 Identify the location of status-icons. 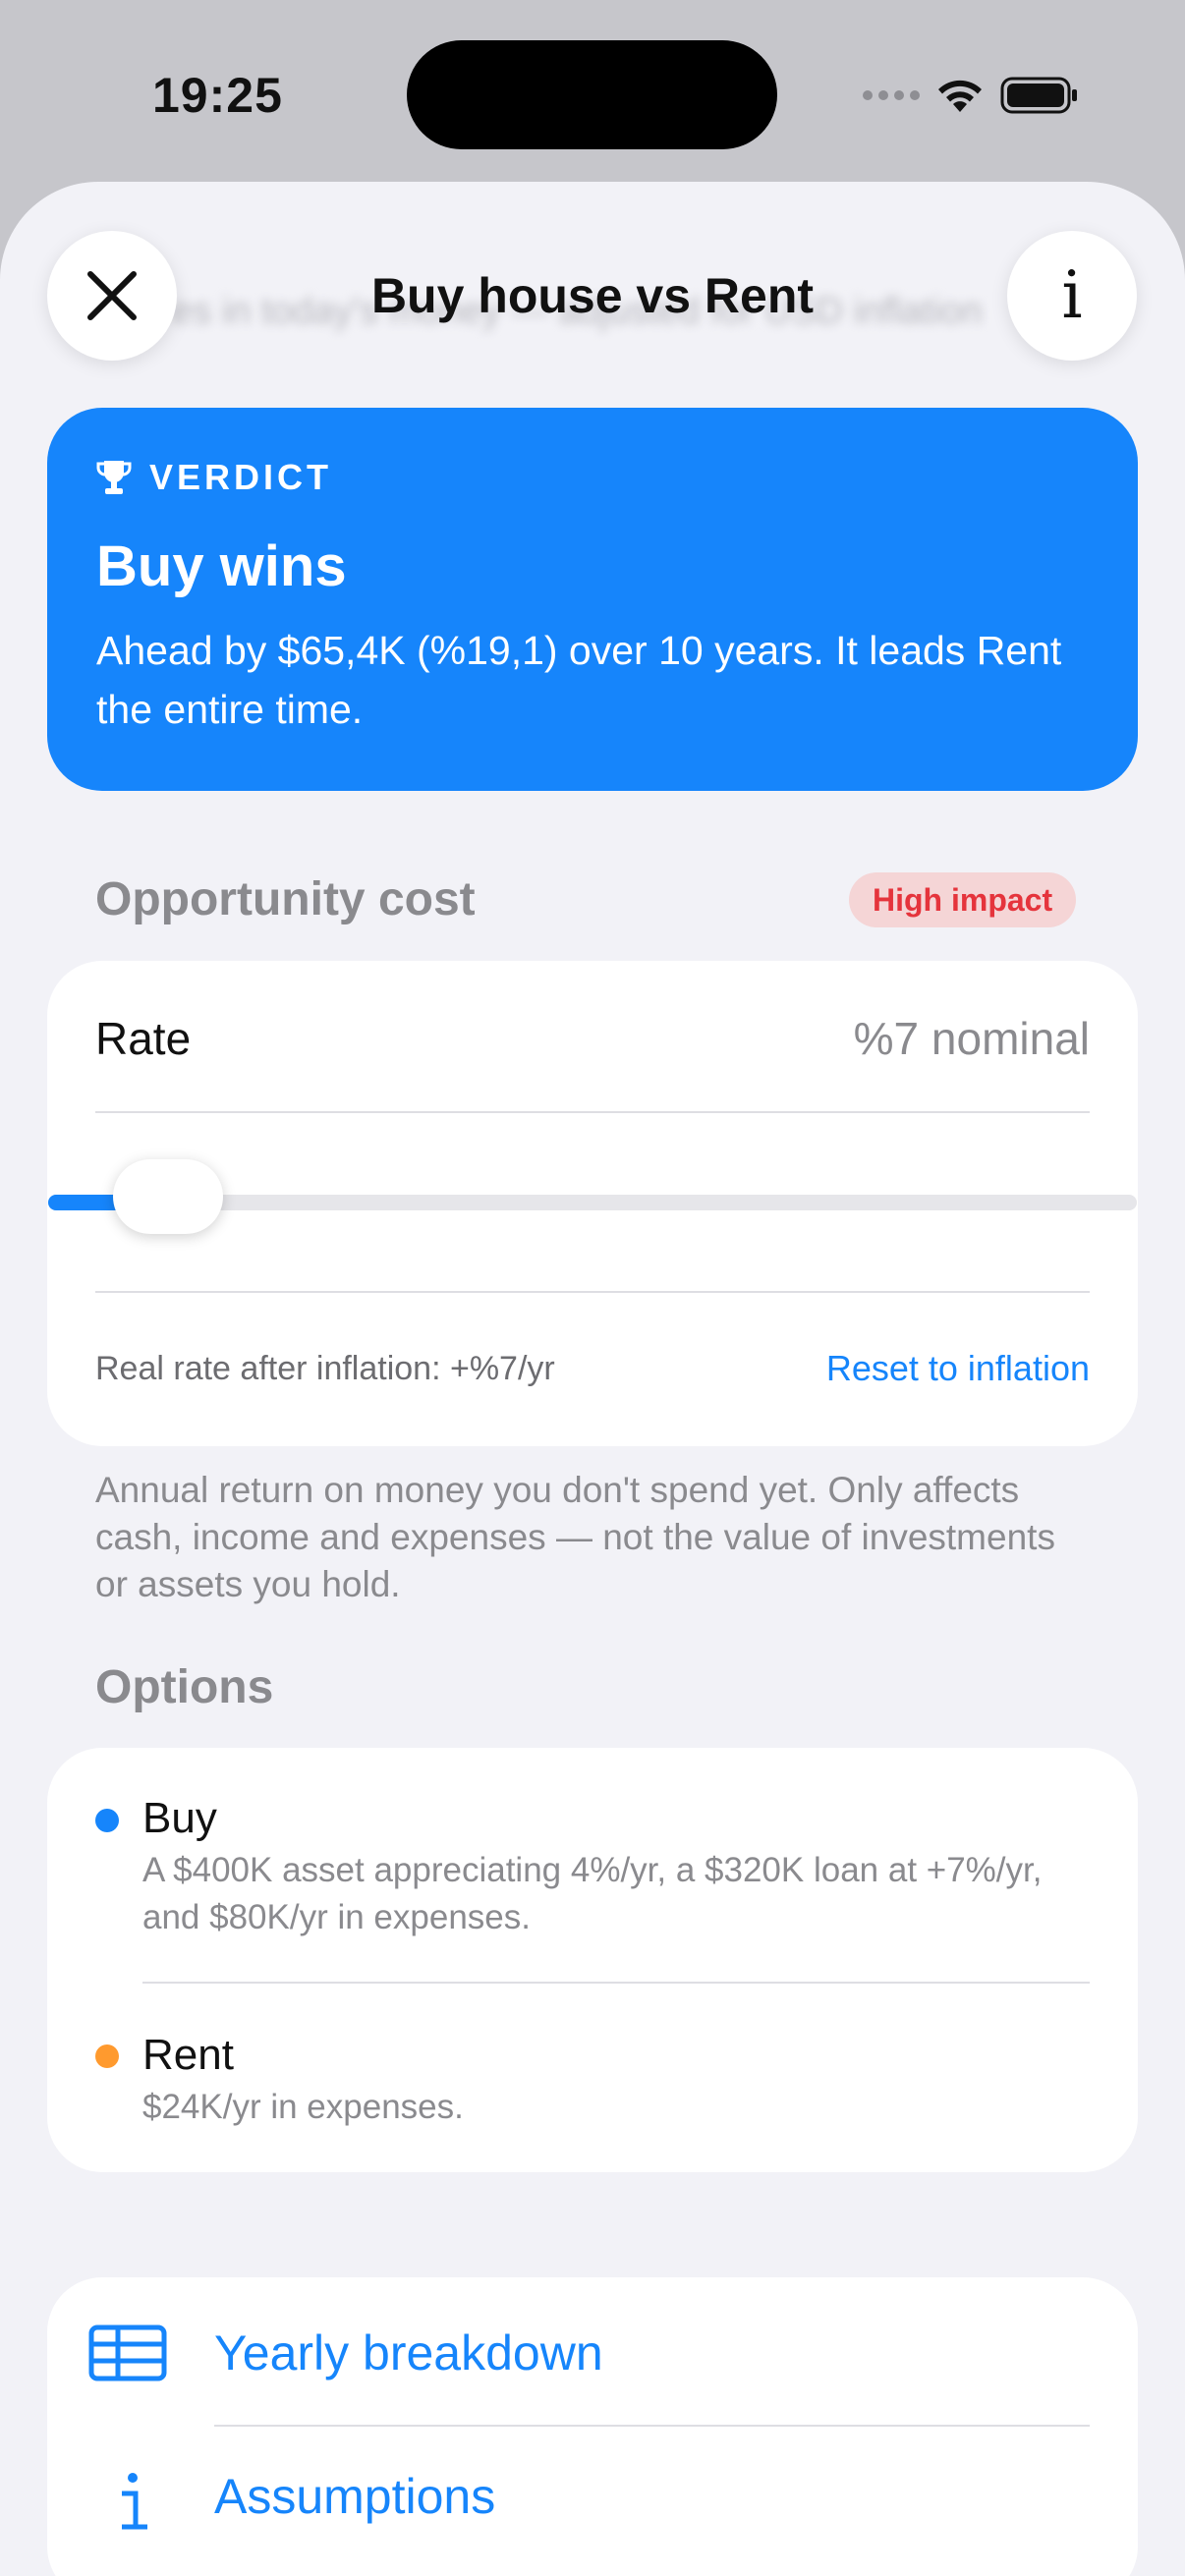
(971, 95).